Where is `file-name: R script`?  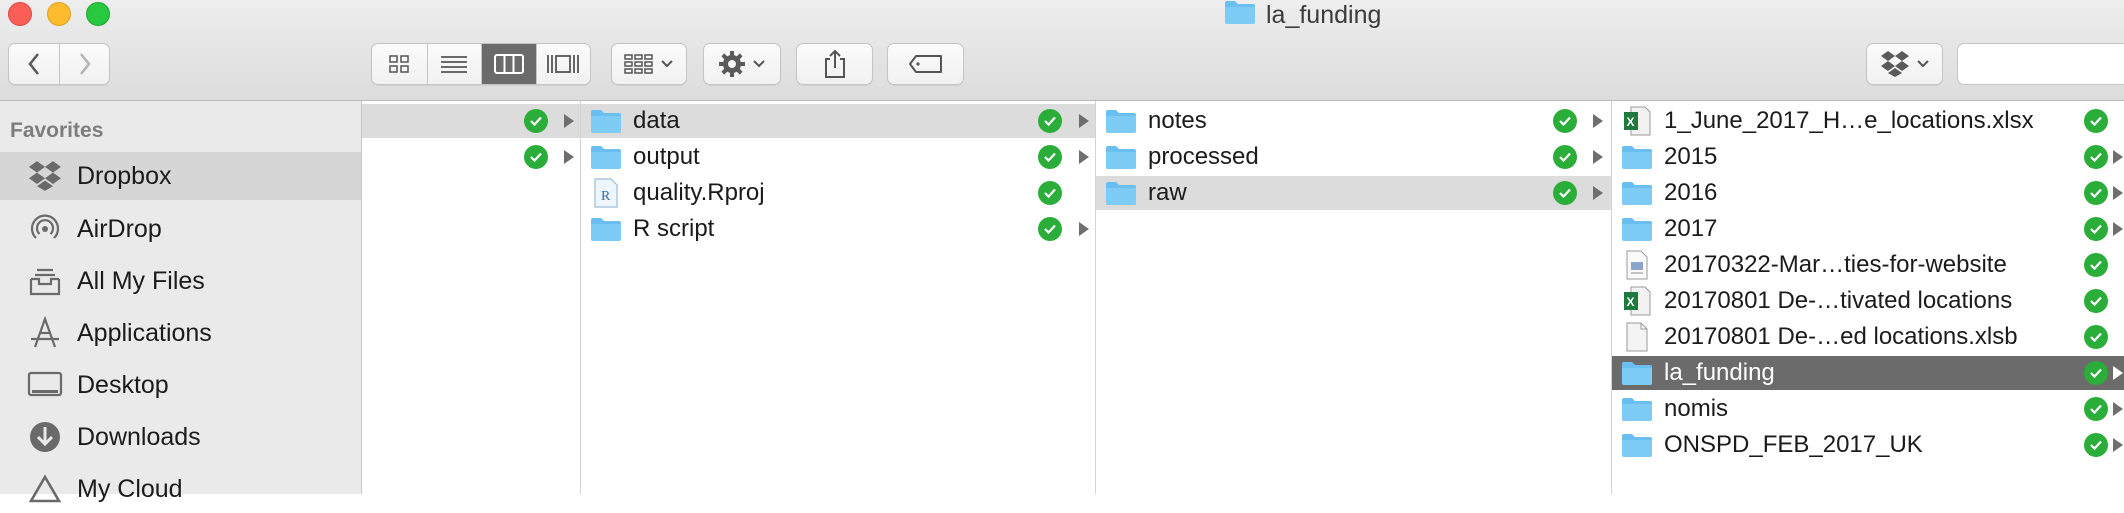
file-name: R script is located at coordinates (674, 228).